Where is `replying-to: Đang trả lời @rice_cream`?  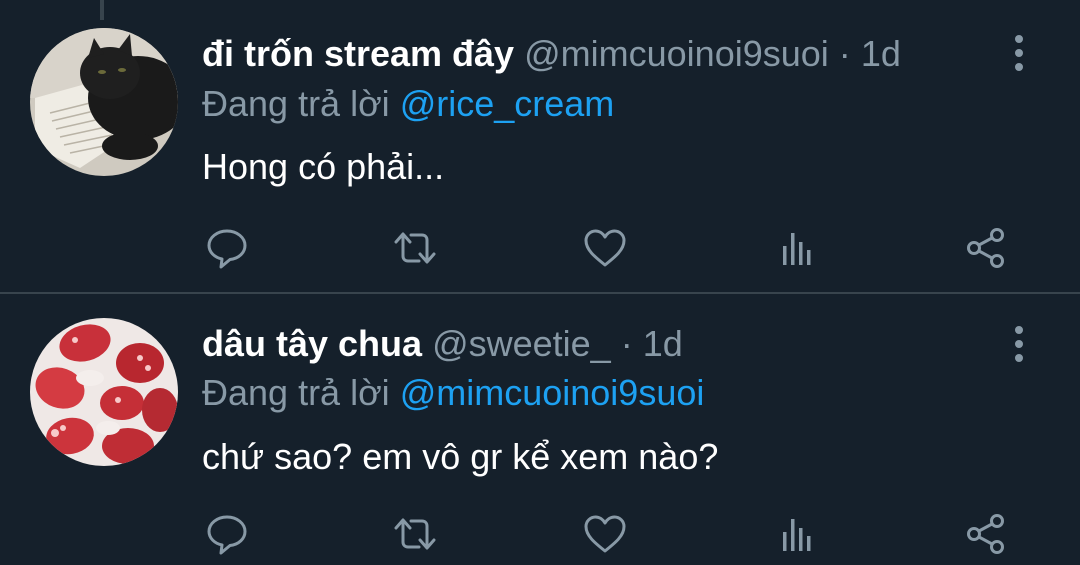
replying-to: Đang trả lời @rice_cream is located at coordinates (408, 104).